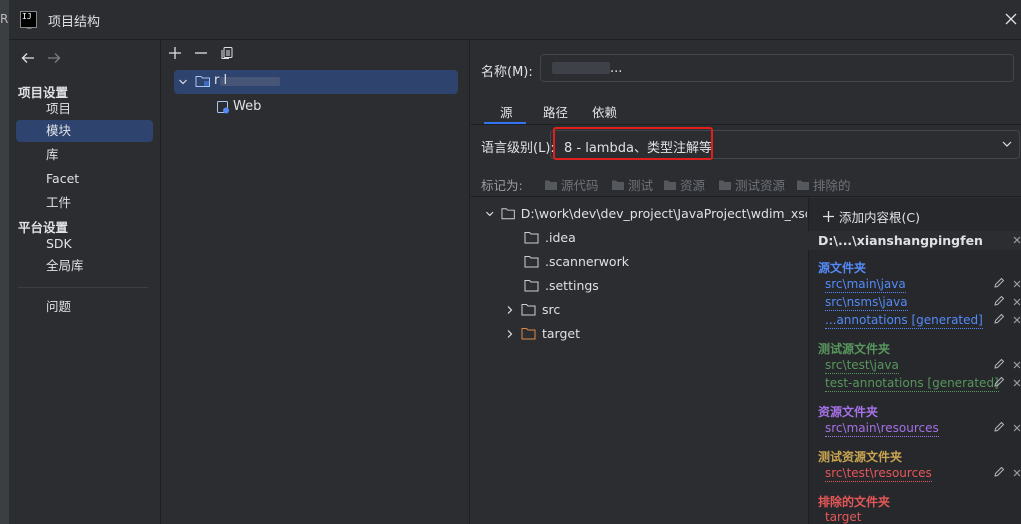 Image resolution: width=1021 pixels, height=524 pixels. What do you see at coordinates (551, 309) in the screenshot?
I see `tree-item-label: src` at bounding box center [551, 309].